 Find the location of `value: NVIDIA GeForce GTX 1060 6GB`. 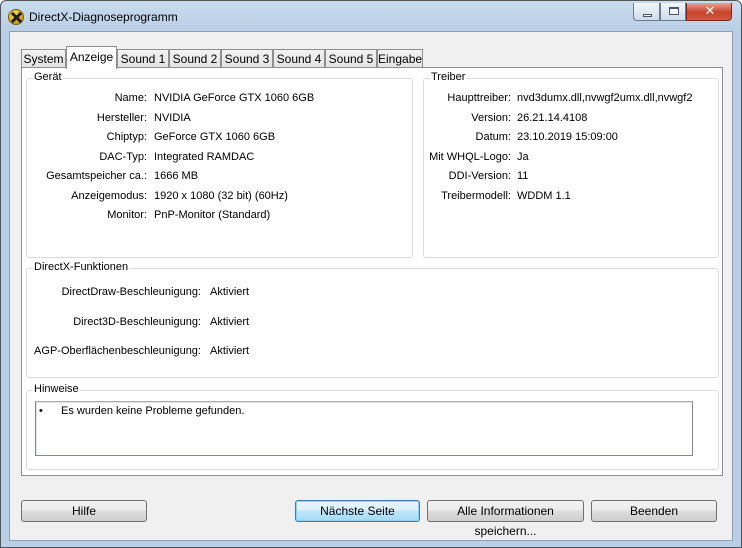

value: NVIDIA GeForce GTX 1060 6GB is located at coordinates (234, 98).